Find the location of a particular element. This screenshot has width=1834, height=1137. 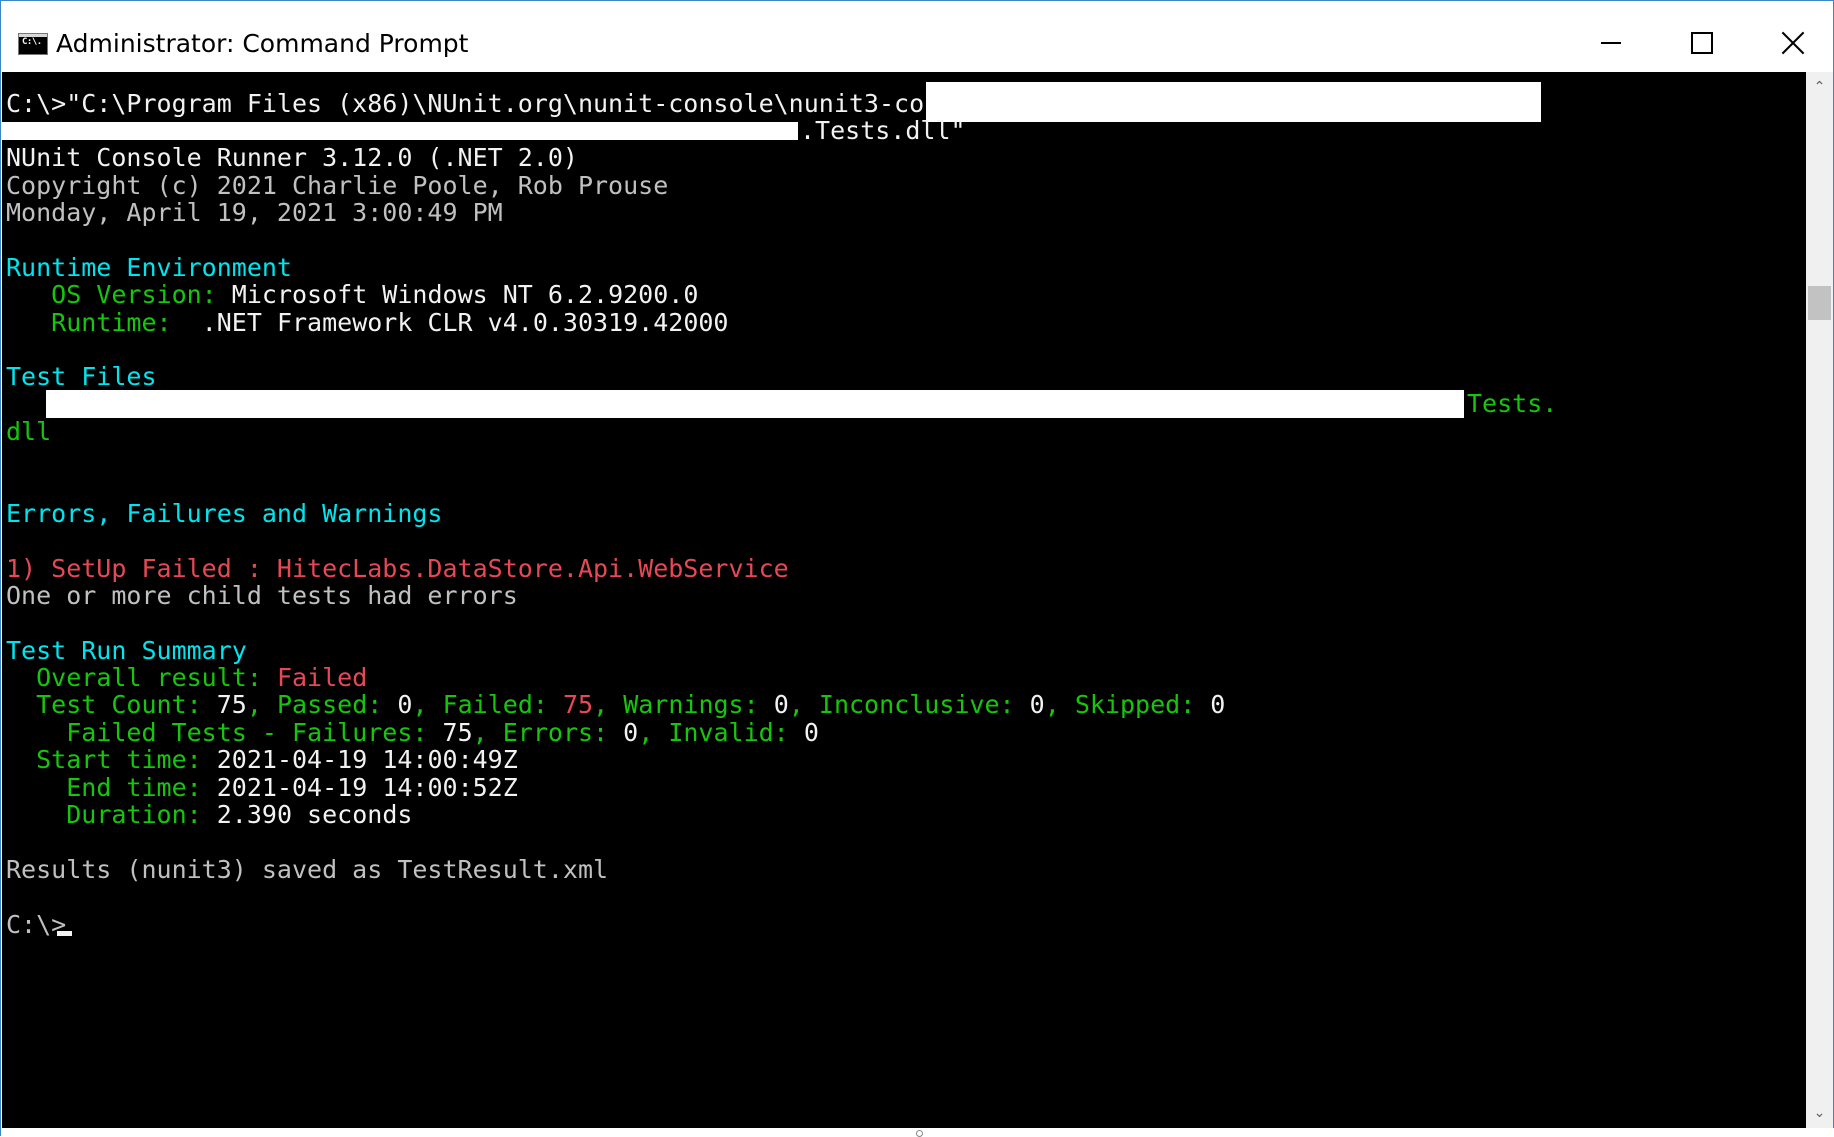

skipped-label: Skipped: is located at coordinates (1135, 704).